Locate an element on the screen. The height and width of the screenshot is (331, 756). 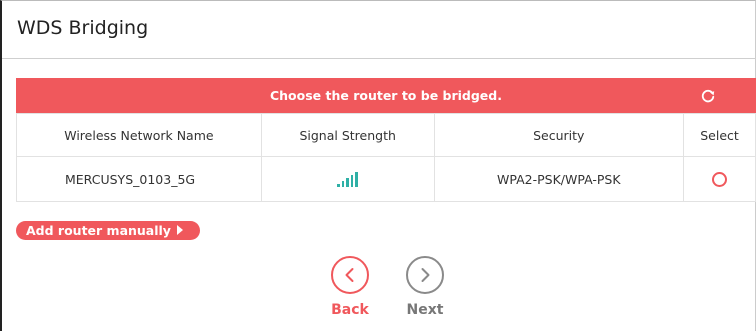
column-header-name: Wireless Network Name is located at coordinates (139, 135).